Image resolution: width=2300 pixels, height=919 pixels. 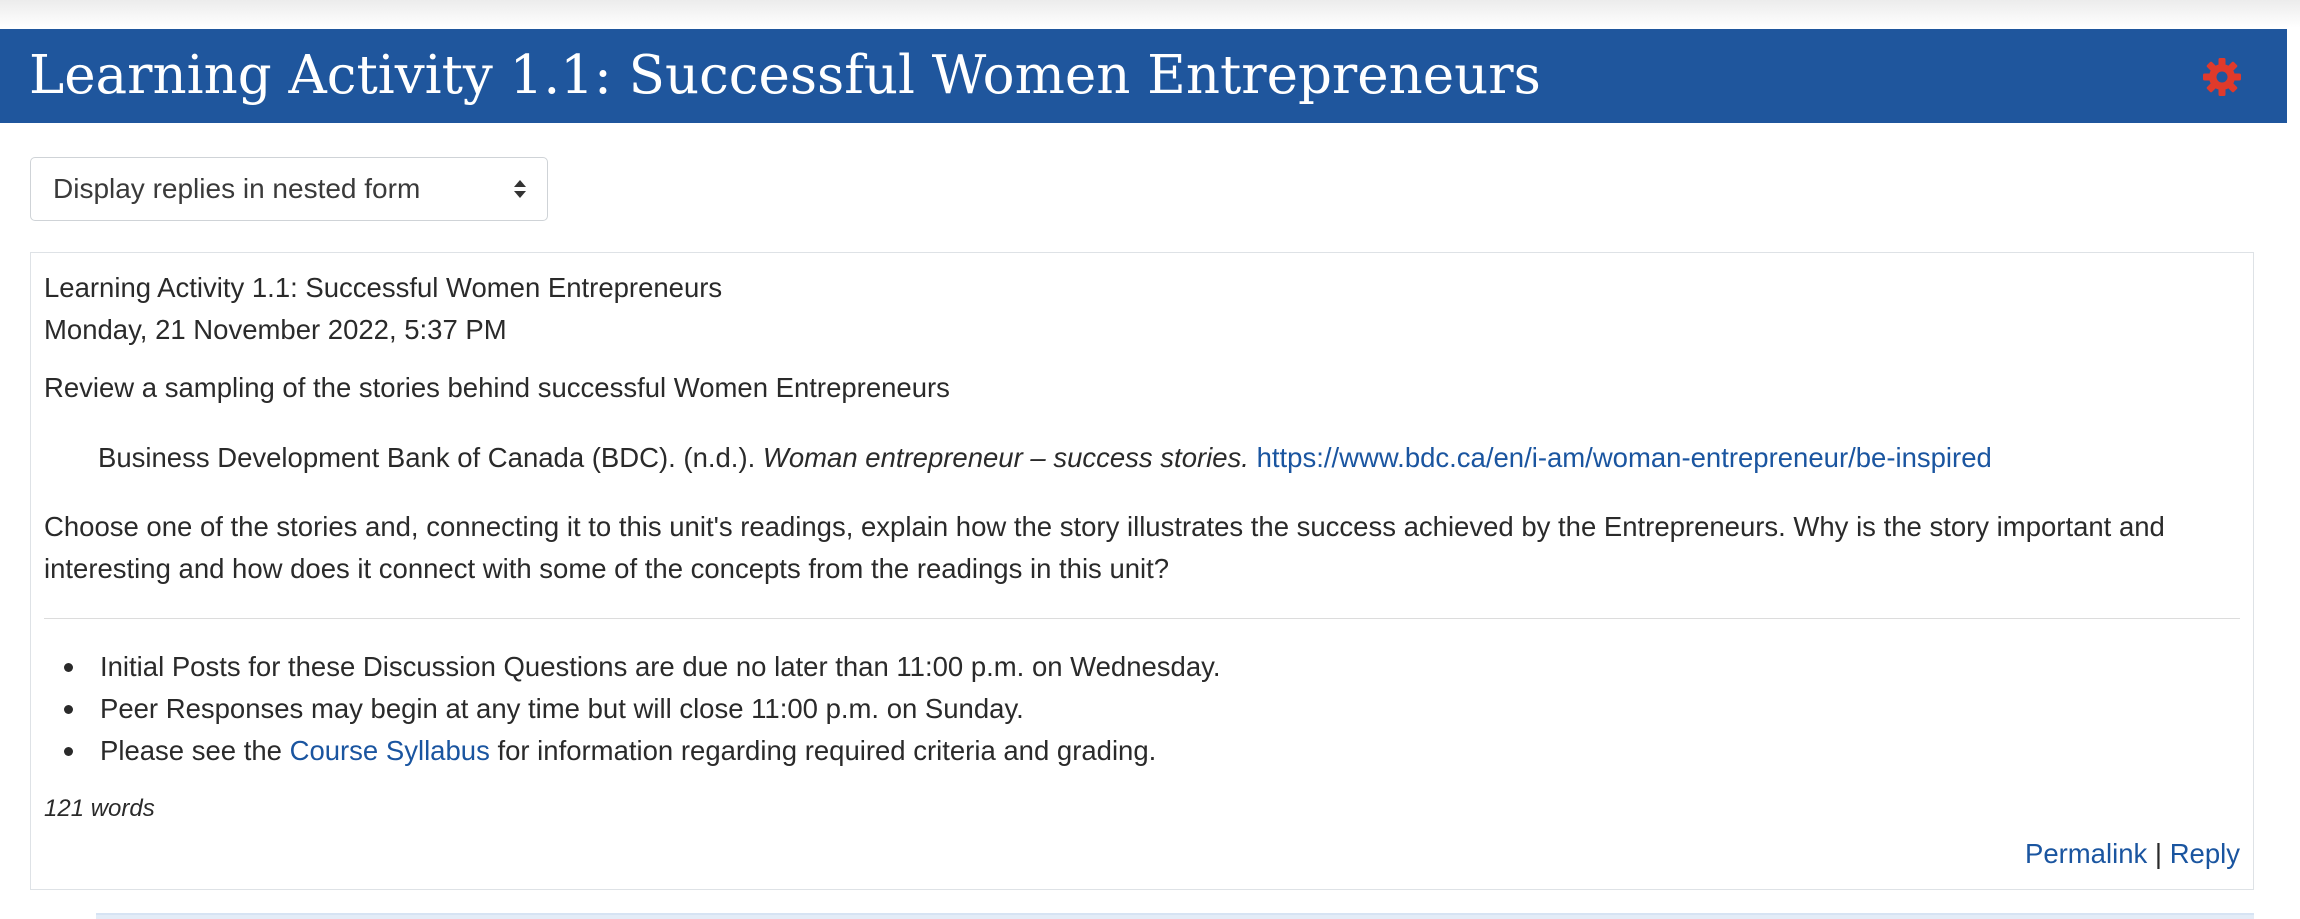 What do you see at coordinates (195, 750) in the screenshot?
I see `list-item-text-before: Please see the` at bounding box center [195, 750].